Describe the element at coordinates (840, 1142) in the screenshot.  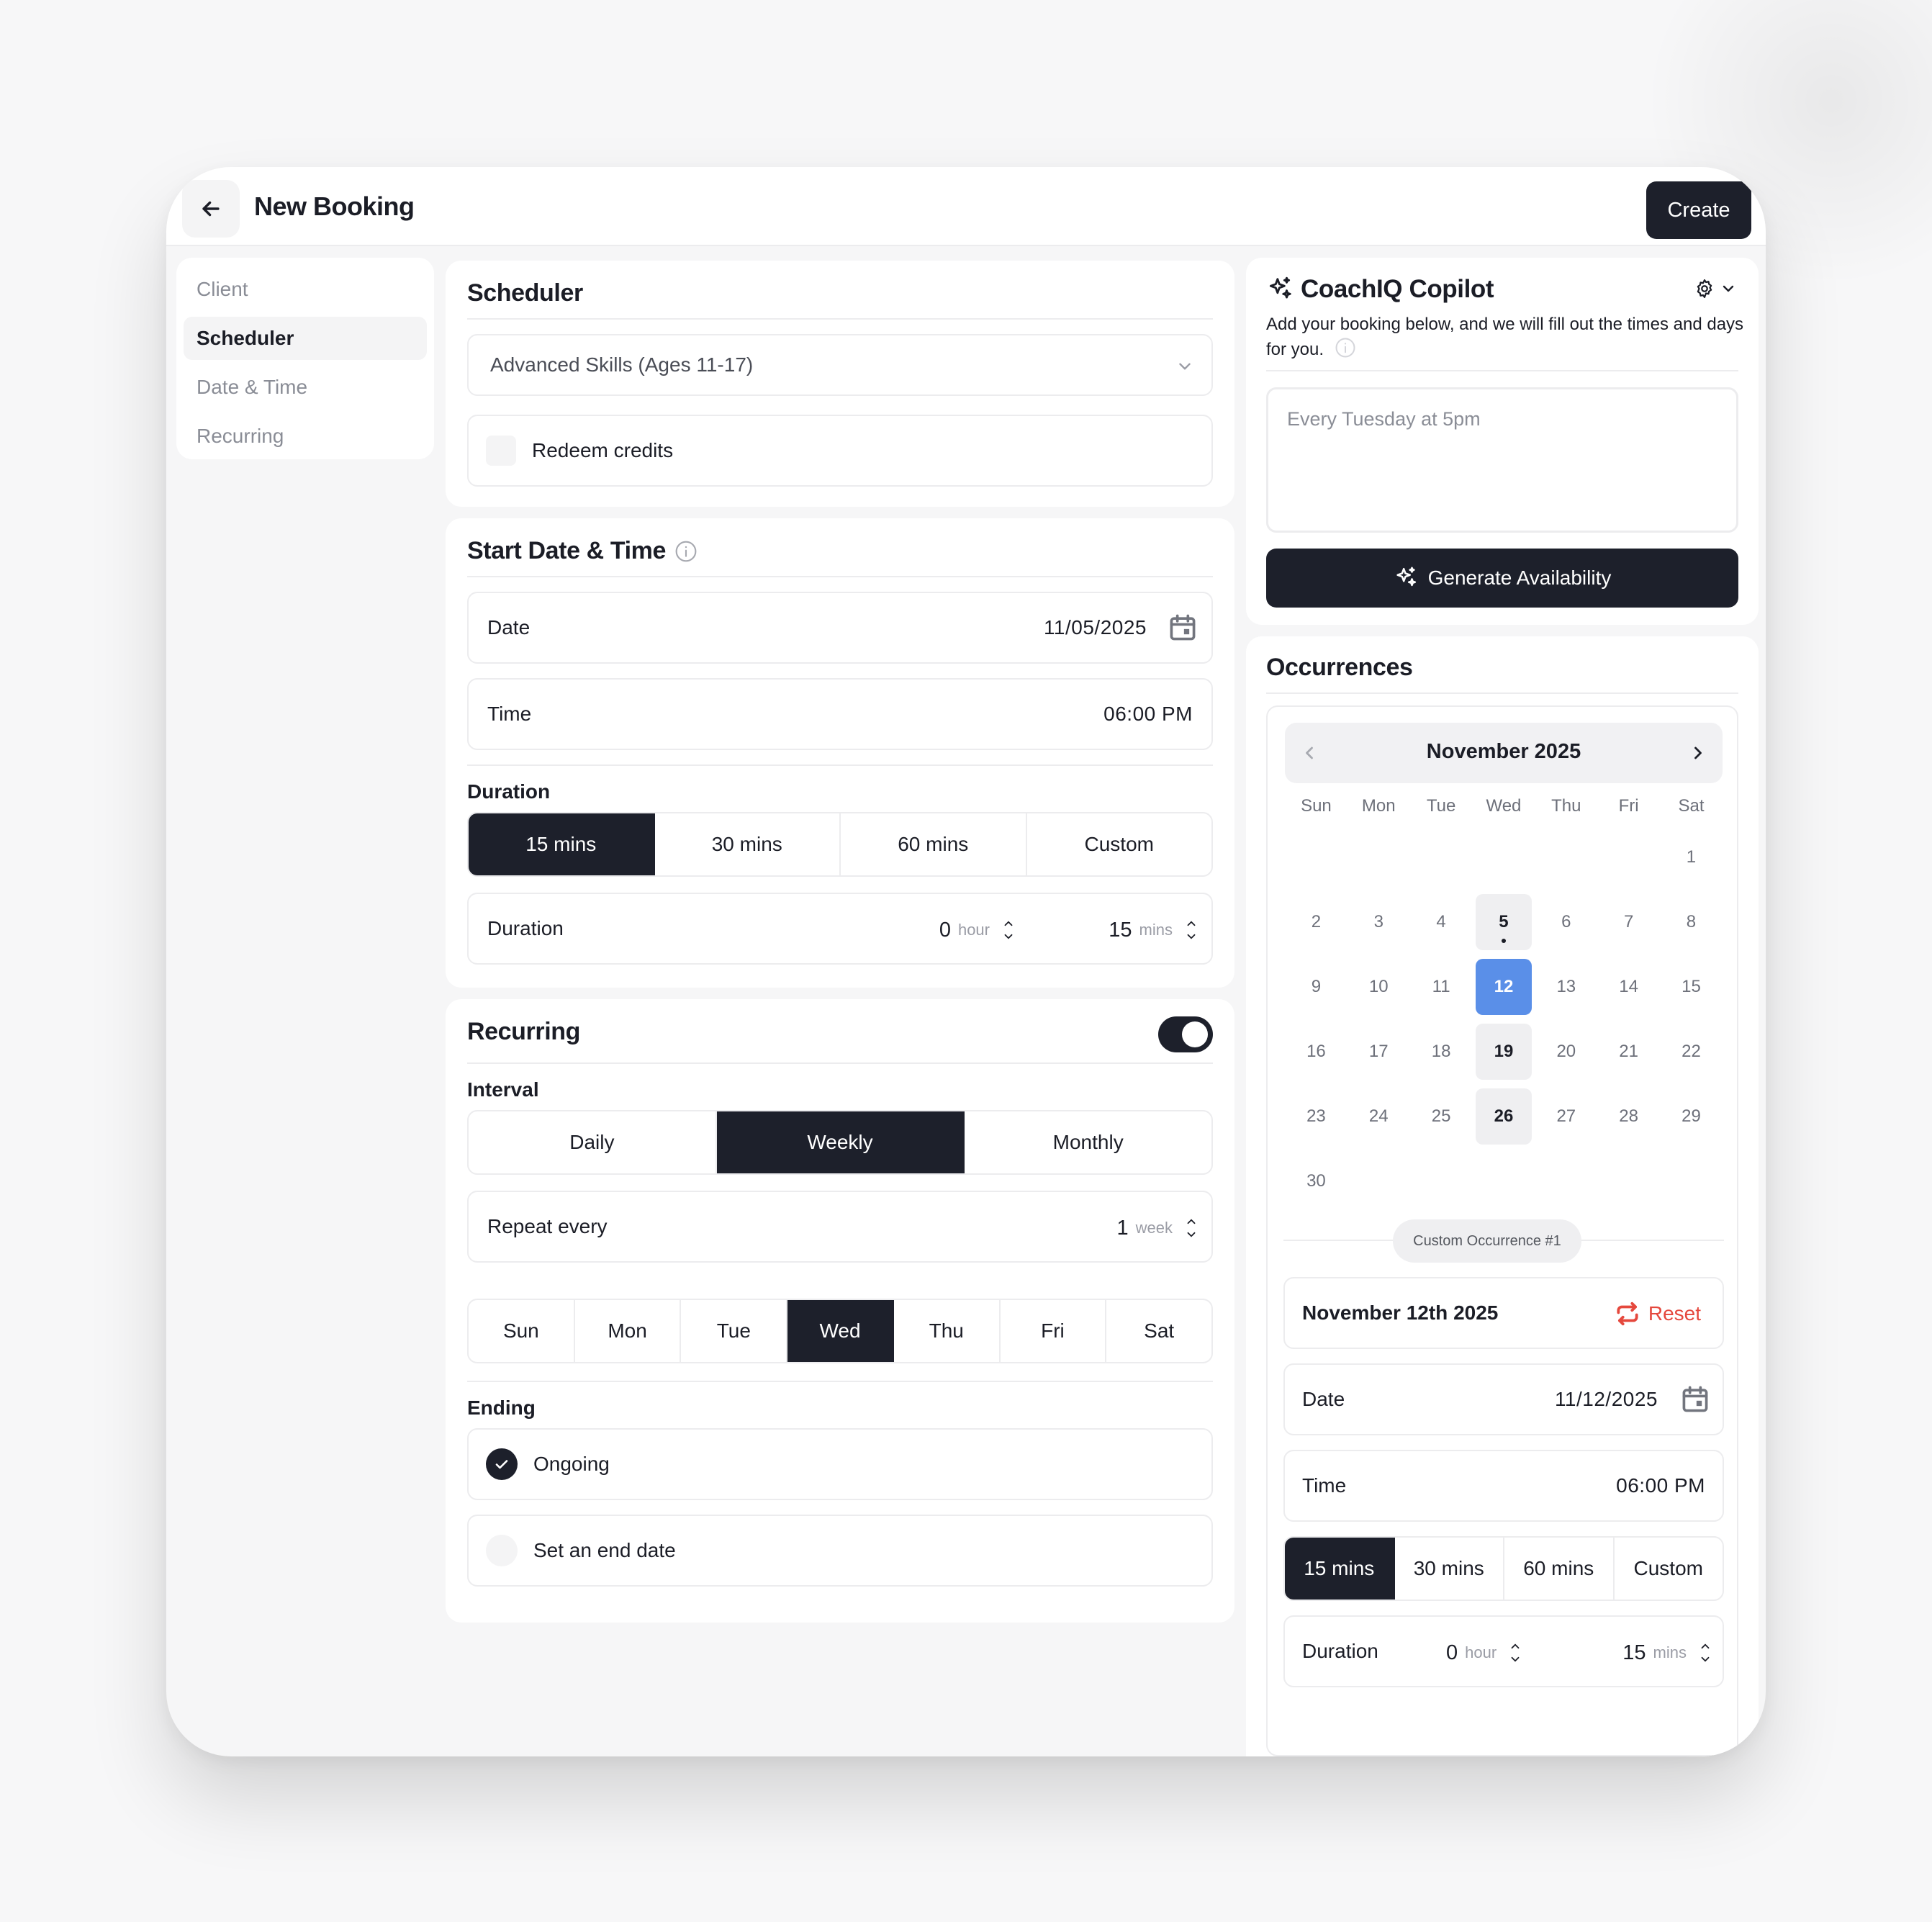
I see `interval-option-weekly: Weekly` at that location.